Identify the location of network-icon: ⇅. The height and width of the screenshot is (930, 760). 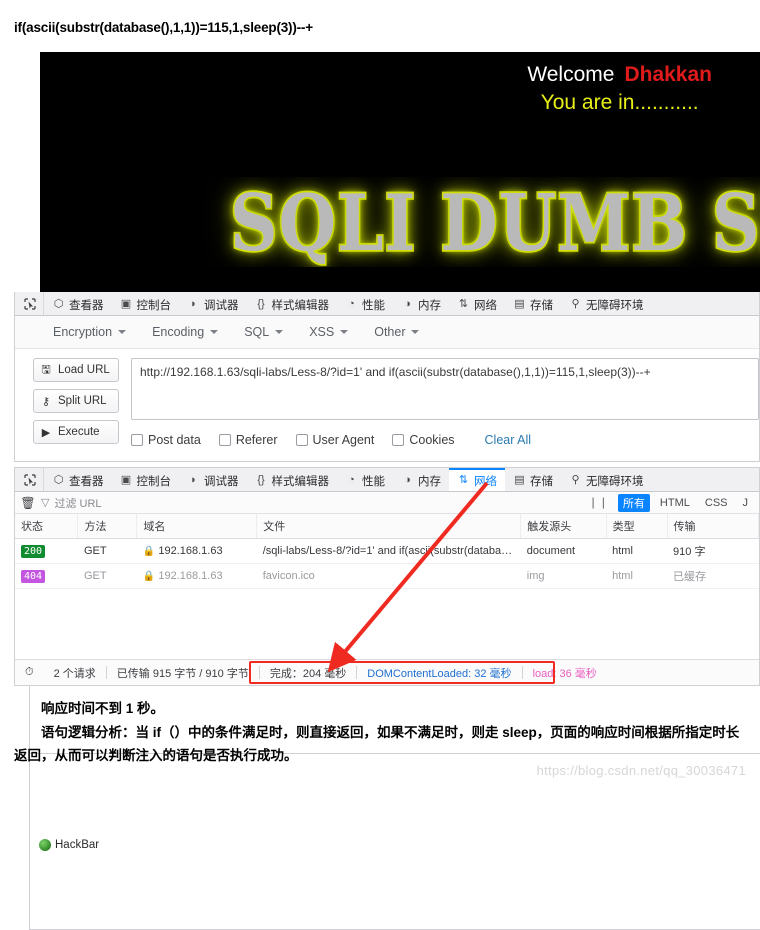
(463, 304).